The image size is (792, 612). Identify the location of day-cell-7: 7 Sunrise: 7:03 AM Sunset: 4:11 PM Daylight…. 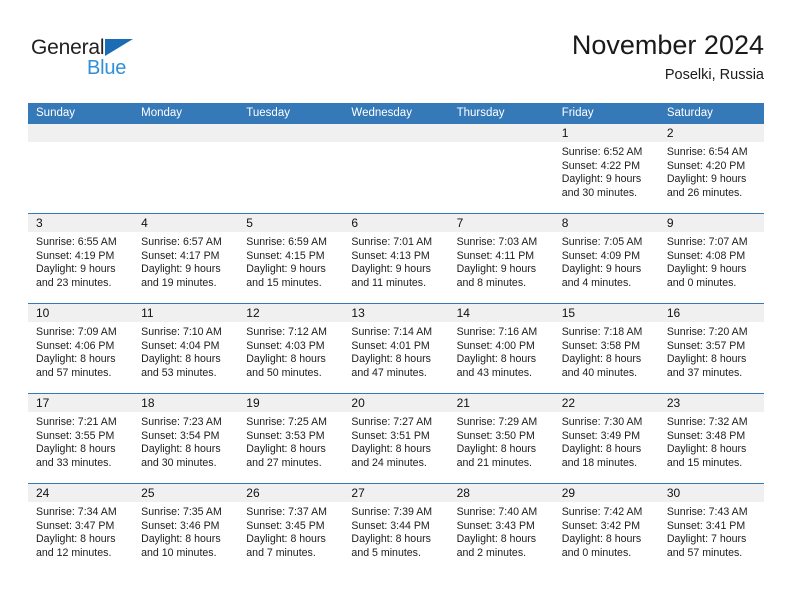
(501, 258).